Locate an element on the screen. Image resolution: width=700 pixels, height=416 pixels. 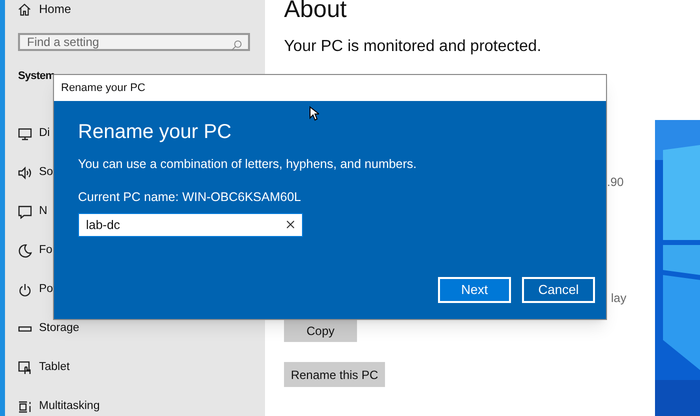
dialog-heading: Rename your PC is located at coordinates (155, 132).